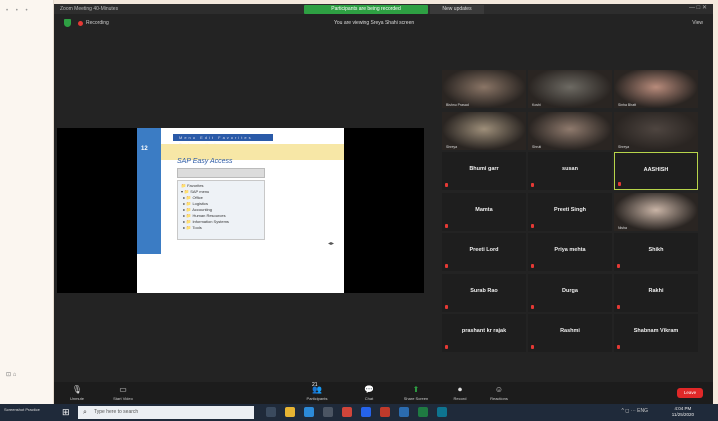 This screenshot has height=421, width=718. I want to click on task-view-icon, so click(271, 412).